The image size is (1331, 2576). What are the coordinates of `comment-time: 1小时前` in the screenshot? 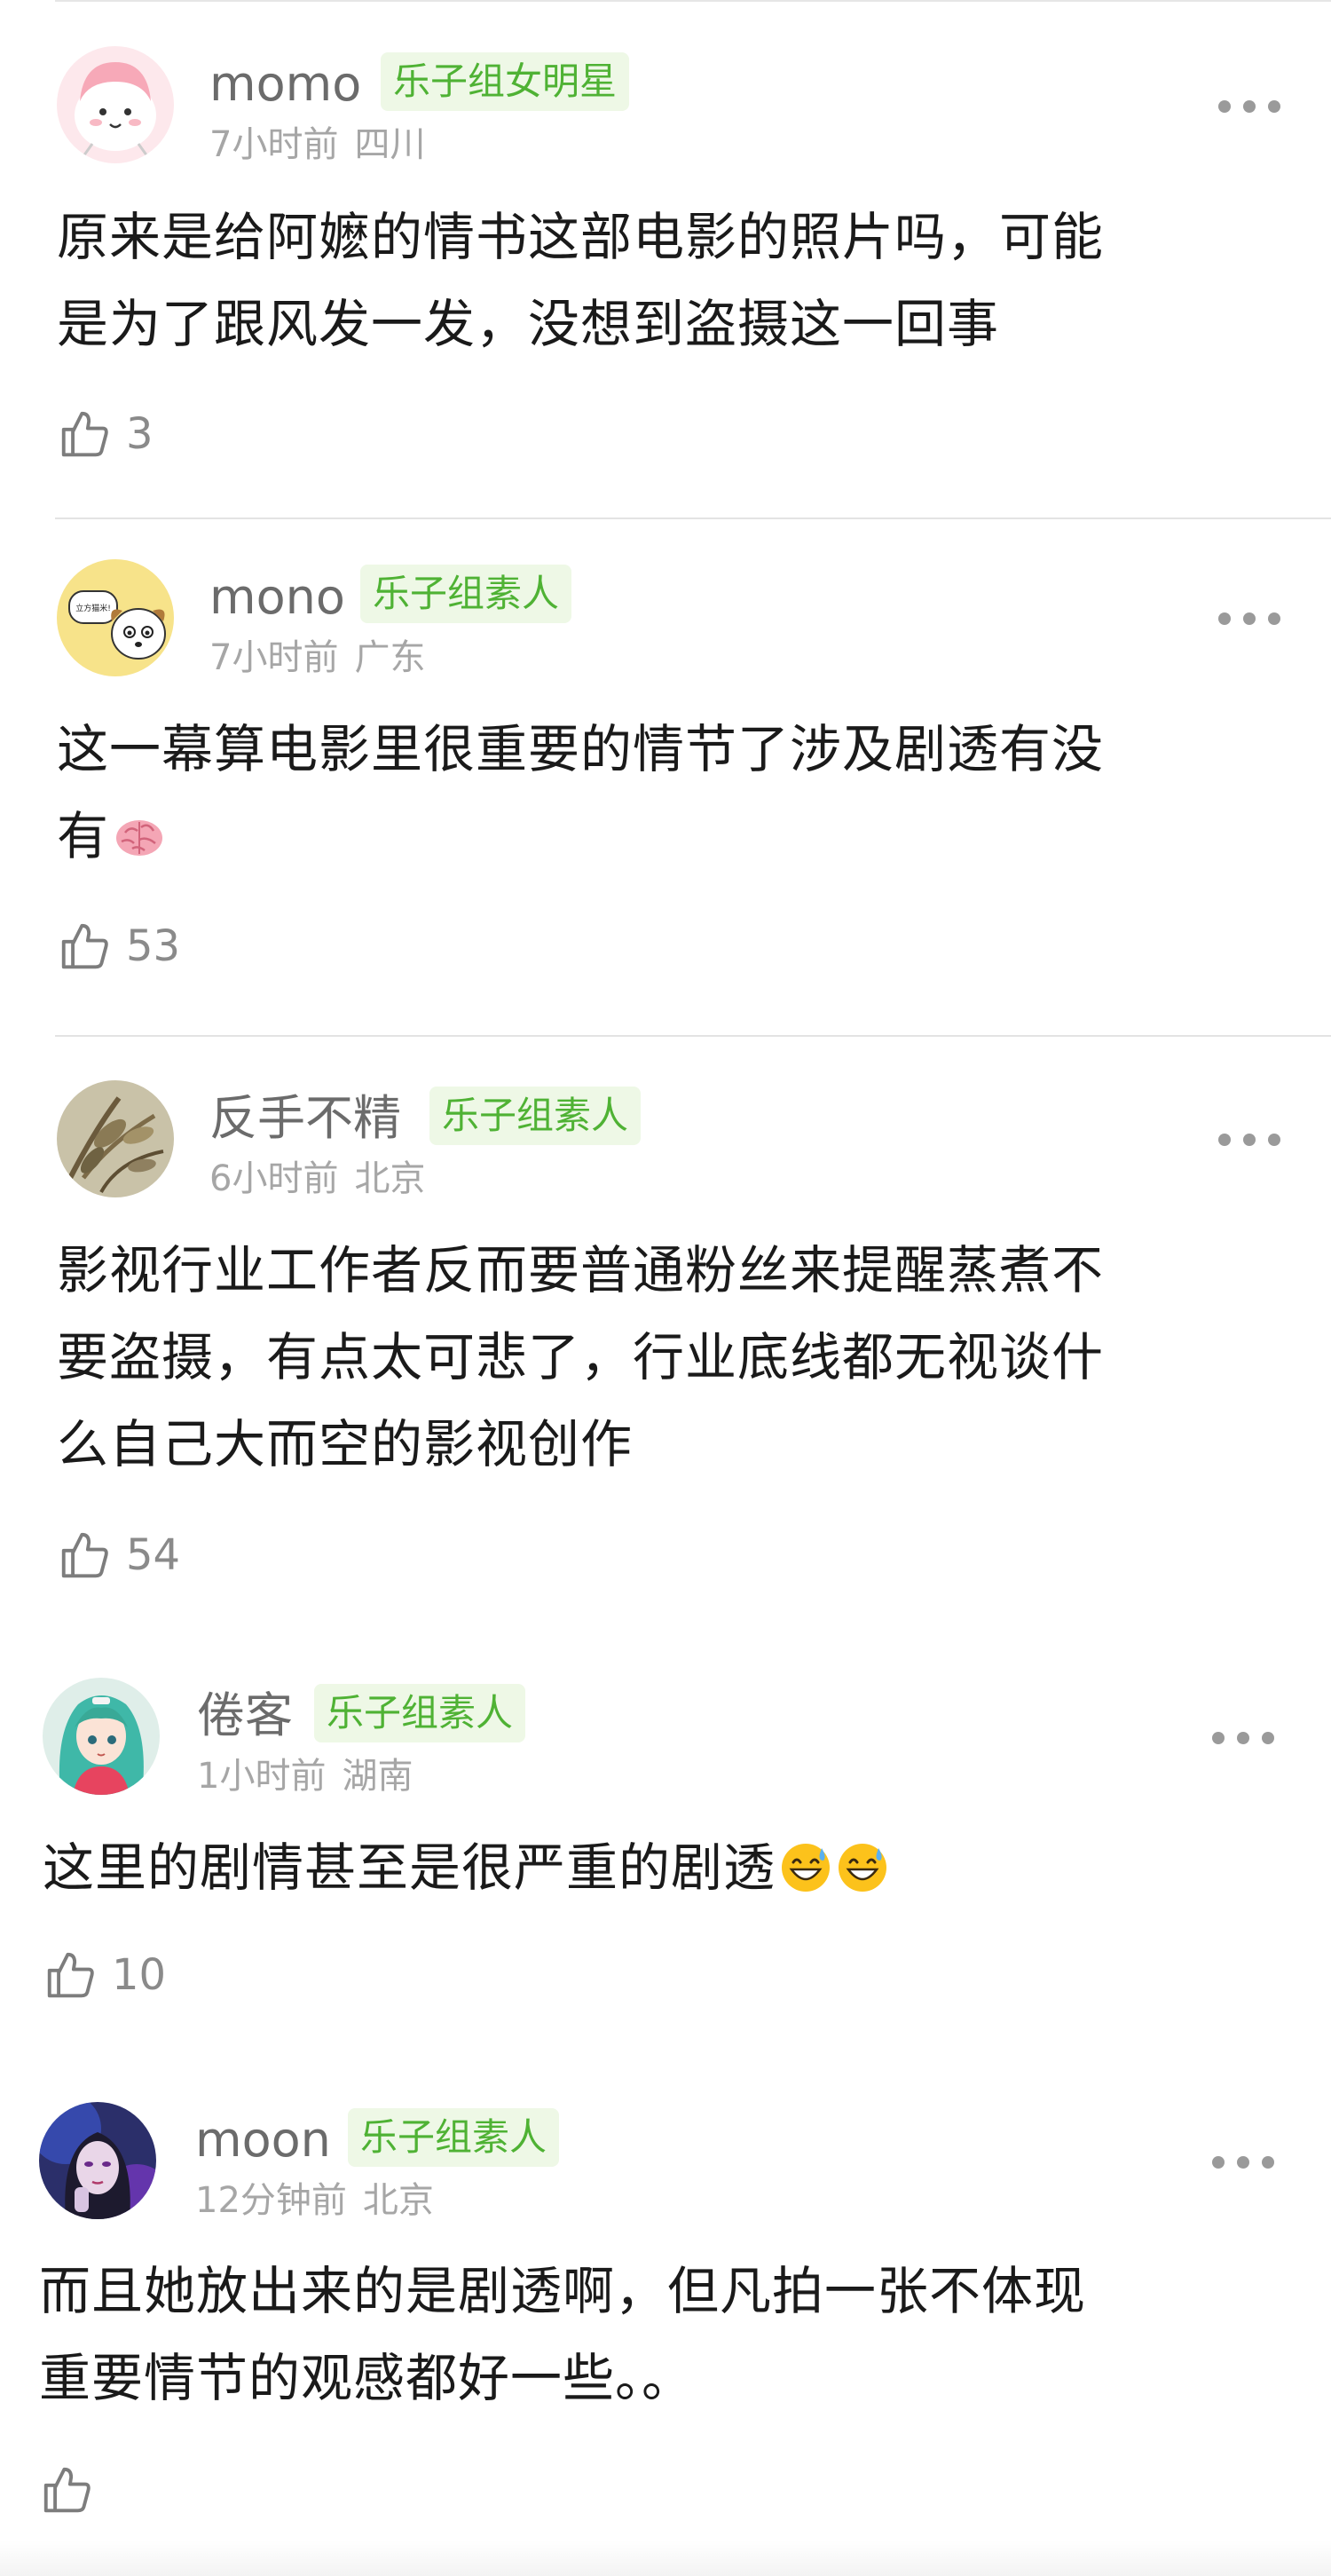 It's located at (262, 1776).